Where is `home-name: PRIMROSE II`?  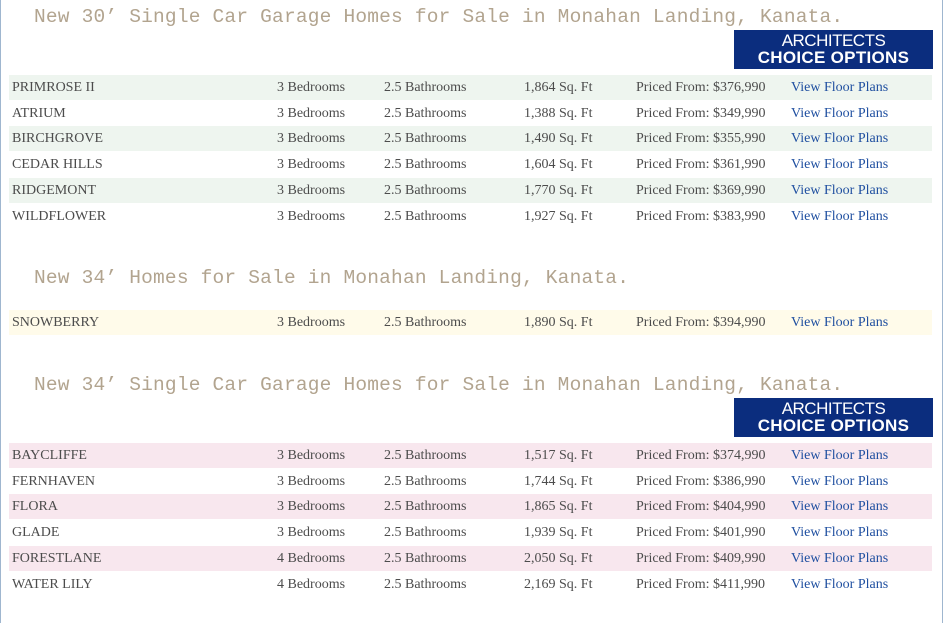
home-name: PRIMROSE II is located at coordinates (53, 87).